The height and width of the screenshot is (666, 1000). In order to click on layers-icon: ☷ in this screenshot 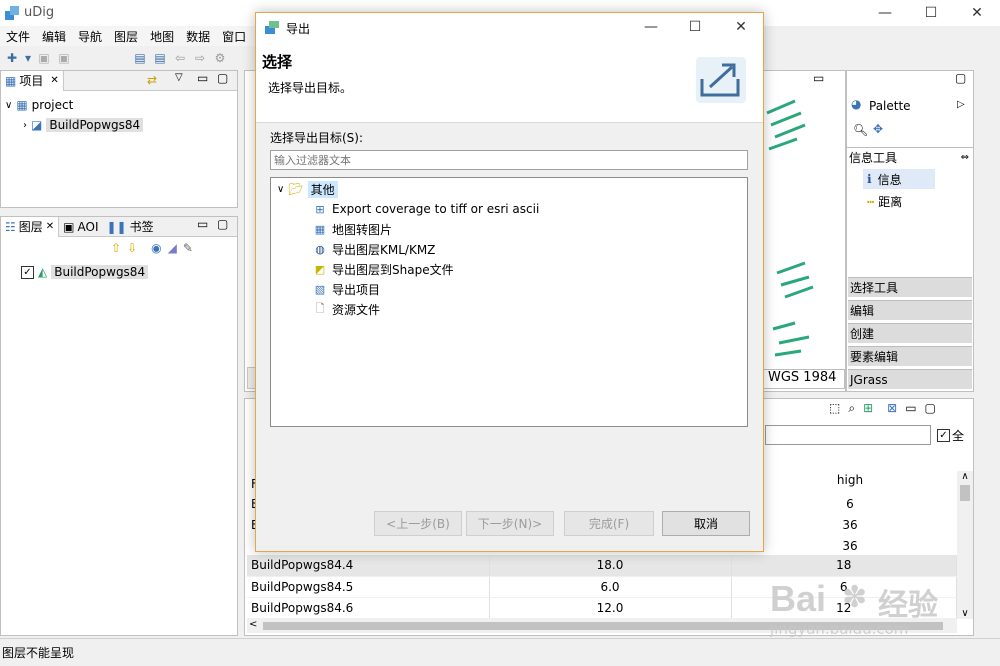, I will do `click(10, 226)`.